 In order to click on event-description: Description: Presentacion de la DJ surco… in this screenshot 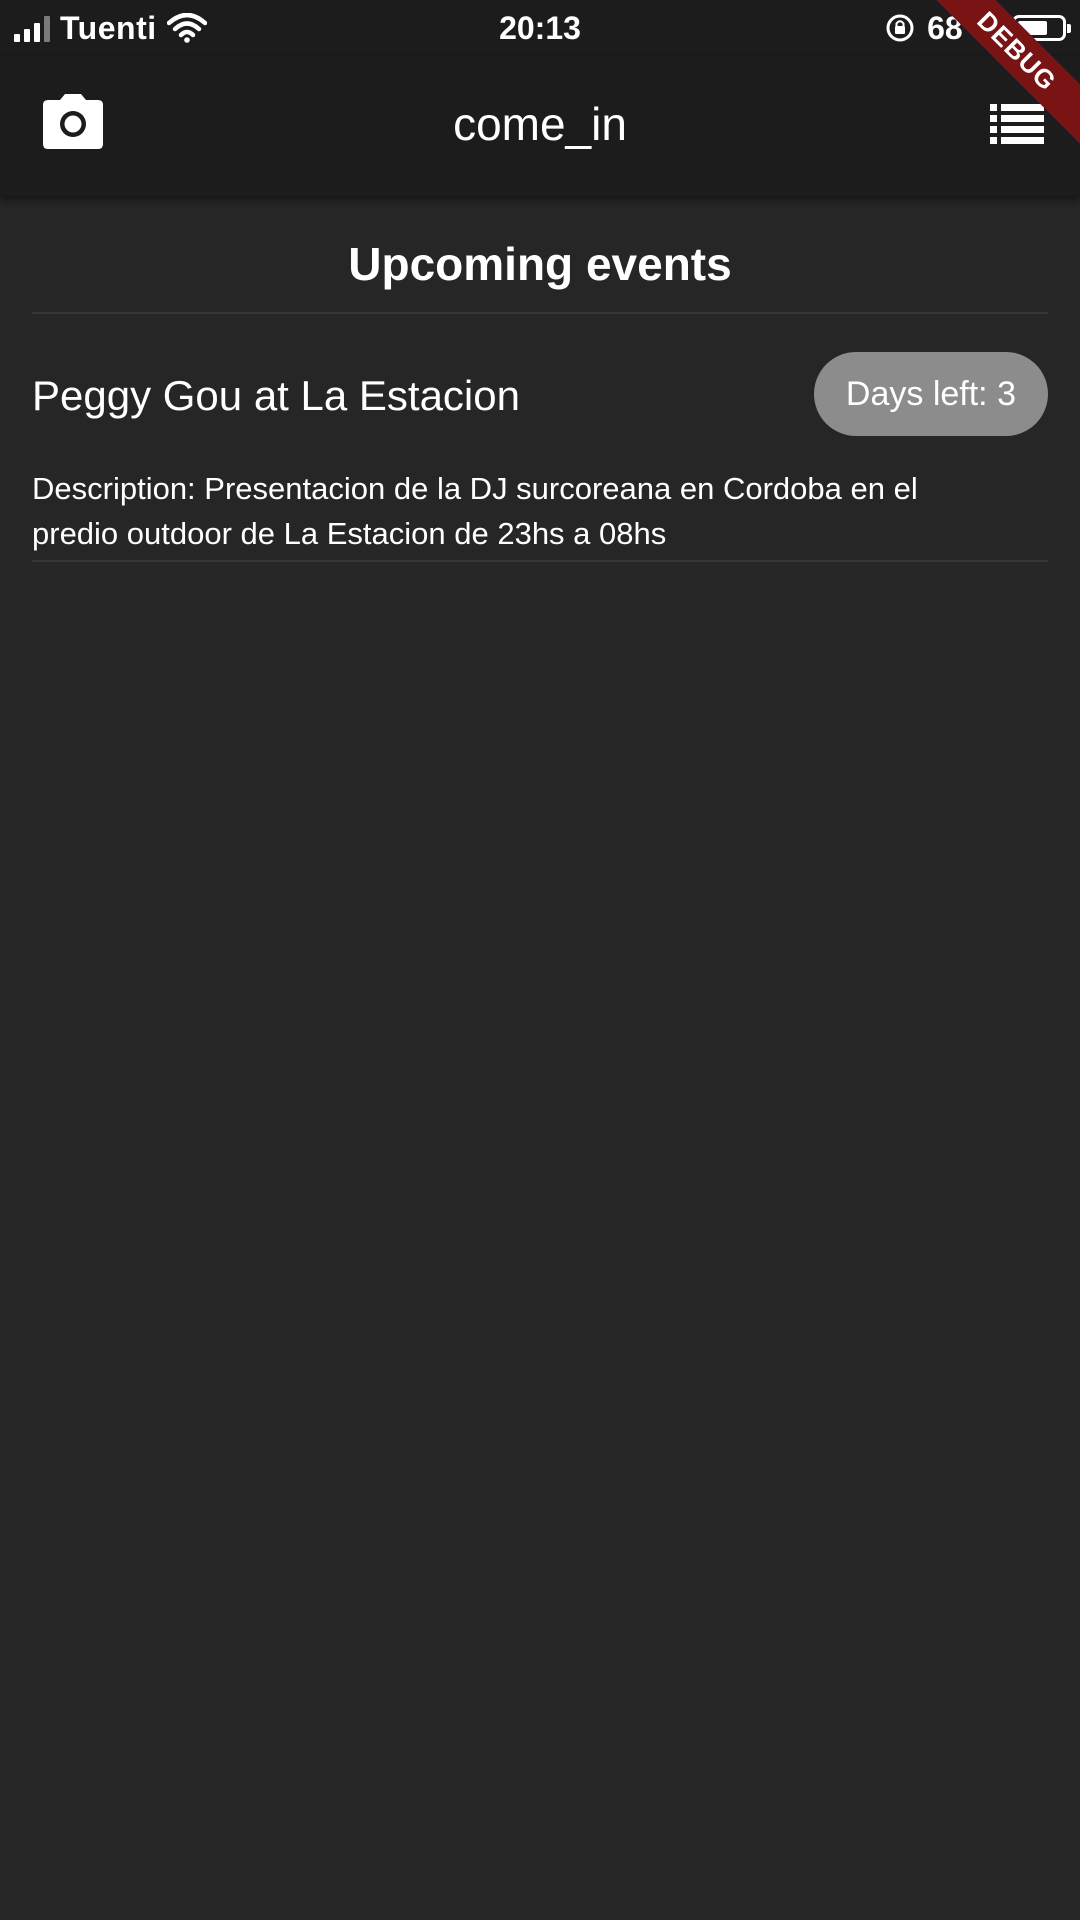, I will do `click(475, 511)`.